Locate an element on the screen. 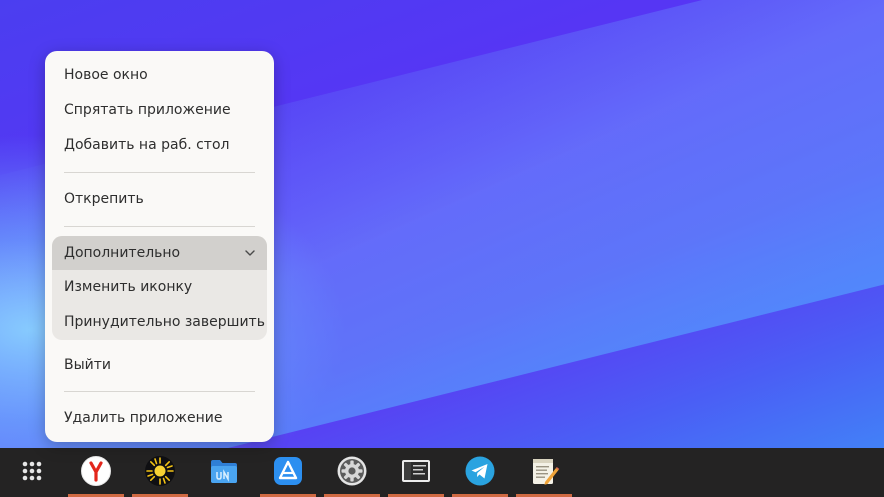 The image size is (884, 497). menu-item-new-window: Новое окно is located at coordinates (159, 75).